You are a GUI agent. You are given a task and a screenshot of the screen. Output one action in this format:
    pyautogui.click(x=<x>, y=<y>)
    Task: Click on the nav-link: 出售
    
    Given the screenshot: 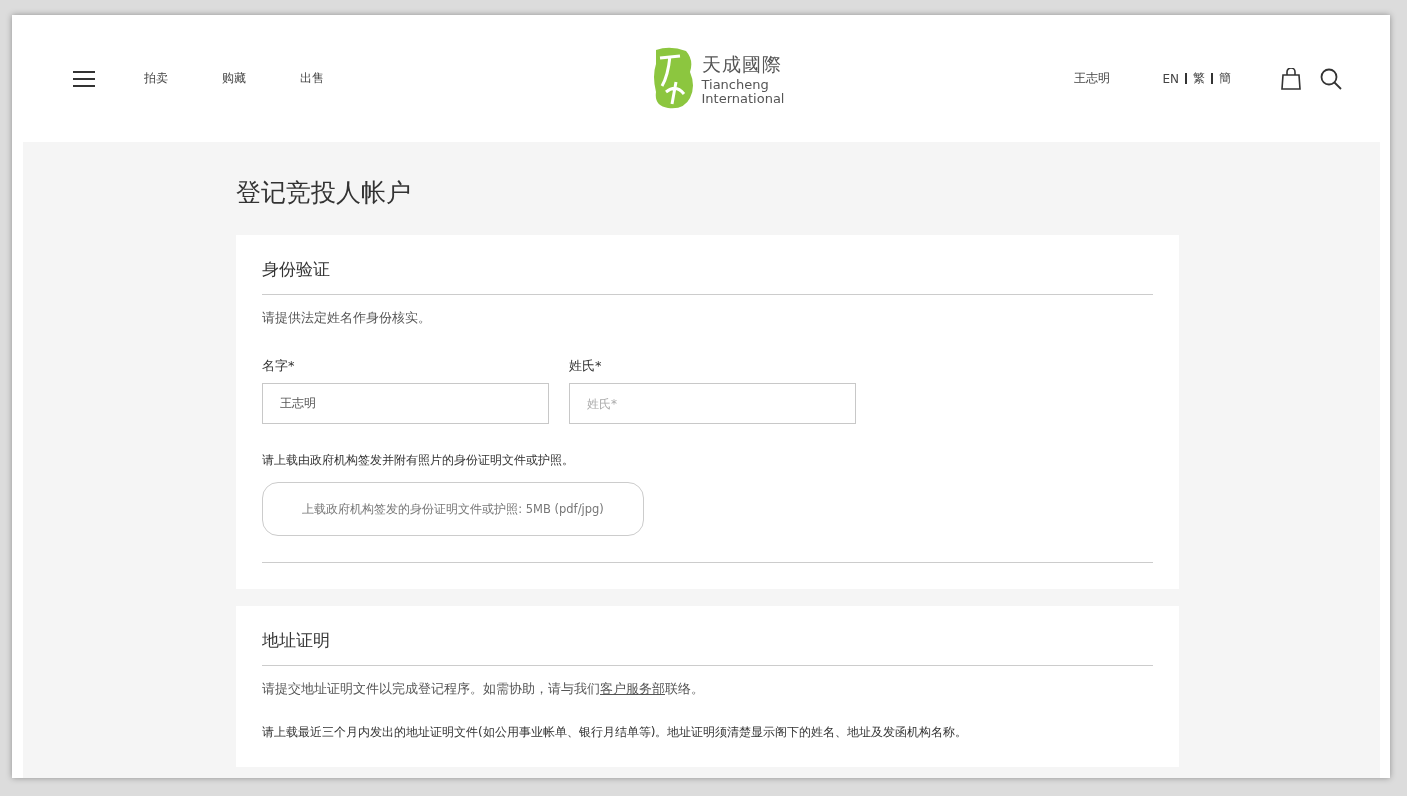 What is the action you would take?
    pyautogui.click(x=312, y=78)
    